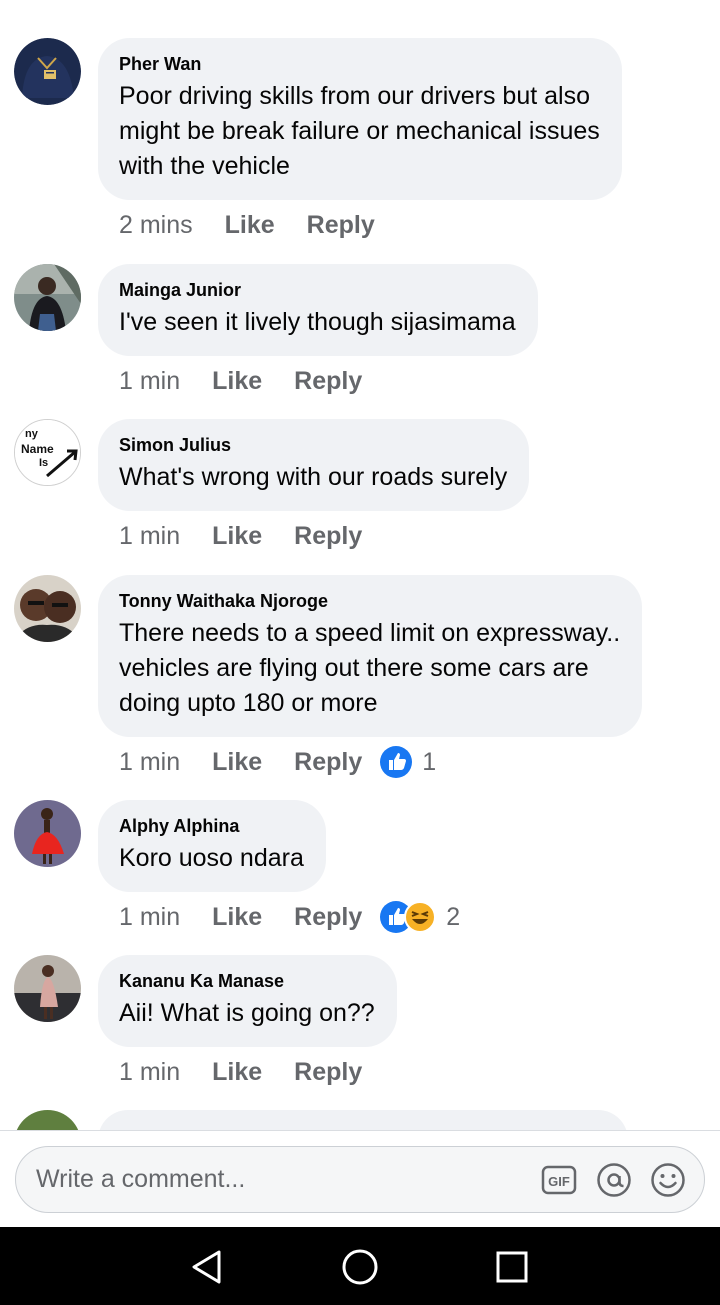  What do you see at coordinates (363, 1120) in the screenshot?
I see `comment-bubble` at bounding box center [363, 1120].